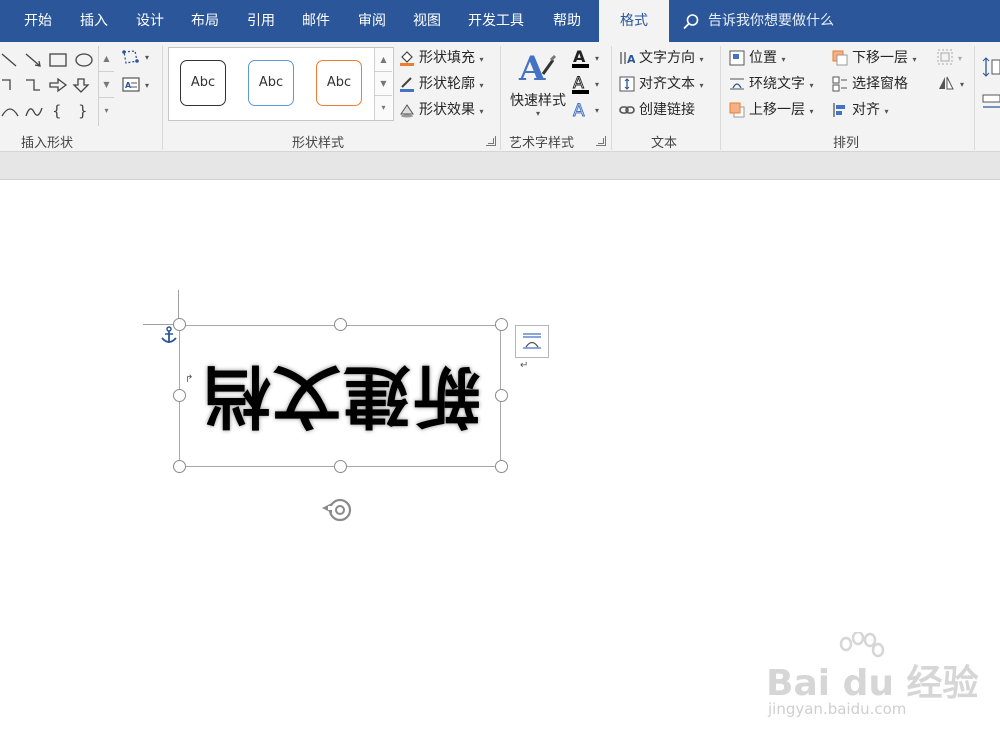 The height and width of the screenshot is (745, 1000). Describe the element at coordinates (846, 143) in the screenshot. I see `group-label-arrange: 排列` at that location.